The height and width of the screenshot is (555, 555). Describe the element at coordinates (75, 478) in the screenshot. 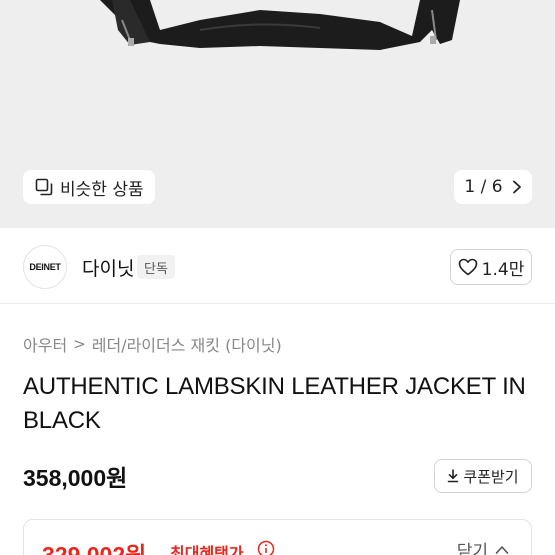

I see `product-price: 358,000원` at that location.